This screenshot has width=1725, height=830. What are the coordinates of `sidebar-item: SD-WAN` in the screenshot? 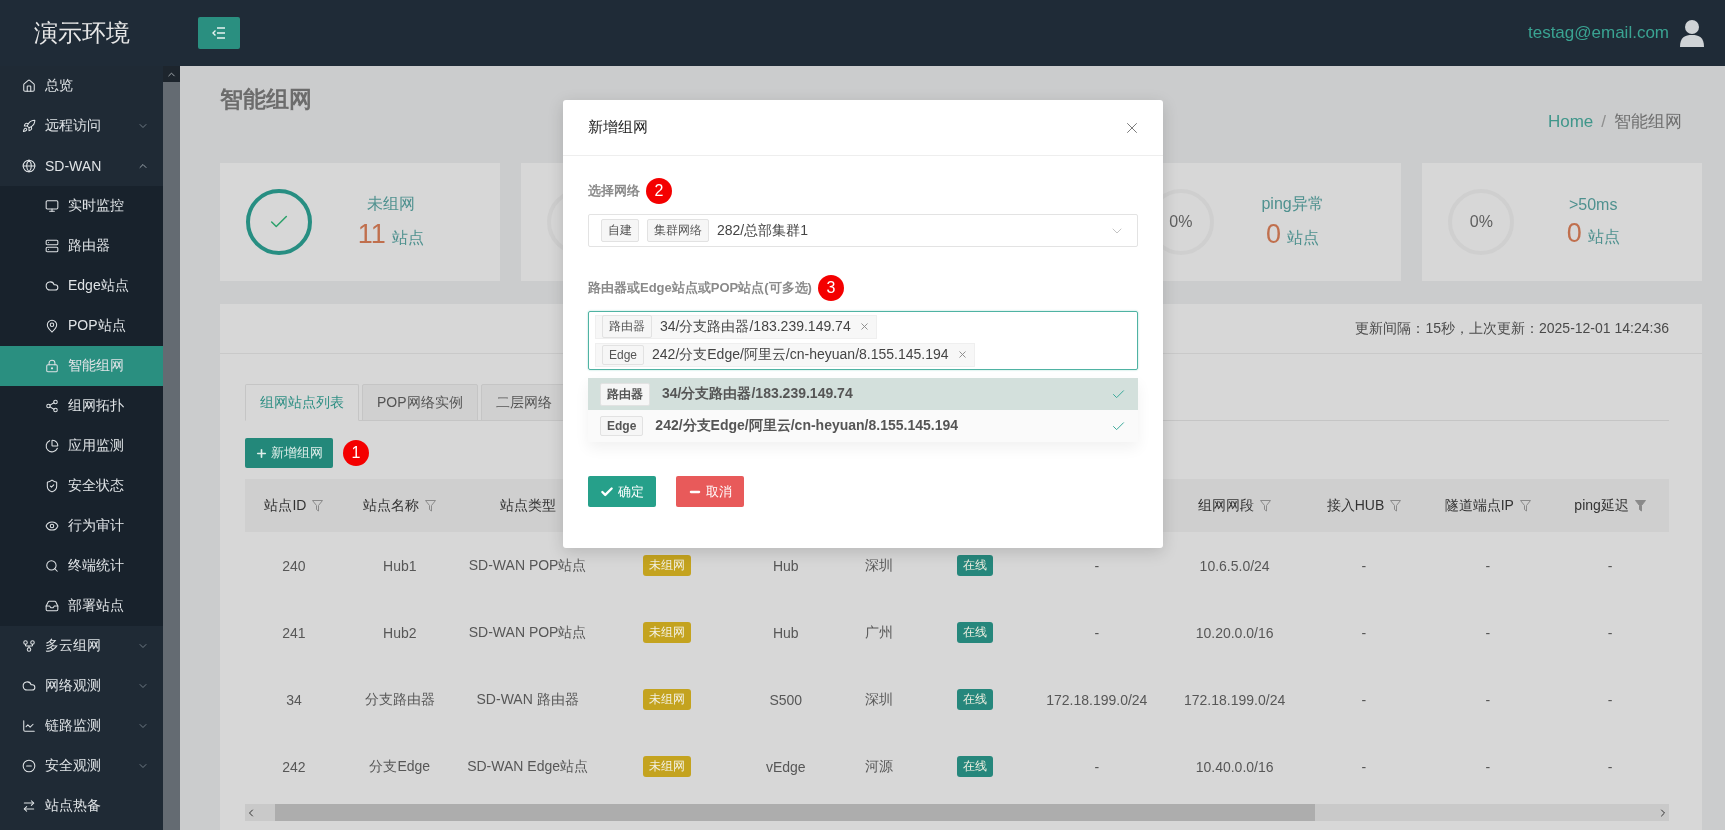 It's located at (81, 166).